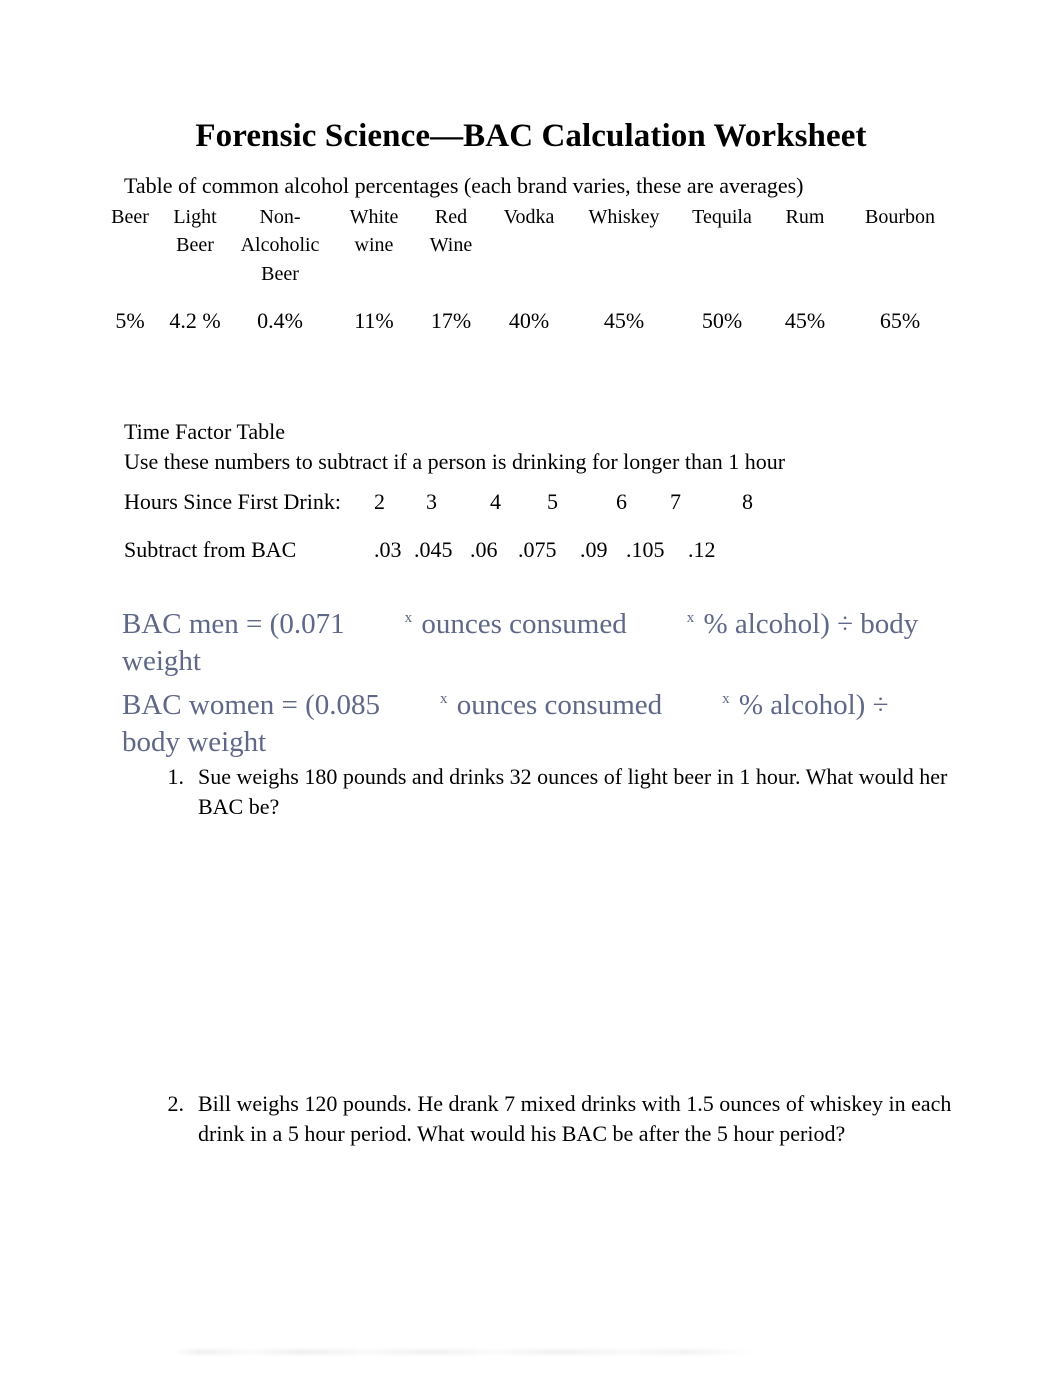 This screenshot has height=1377, width=1062. I want to click on alcohol-value-cell: 50%, so click(722, 320).